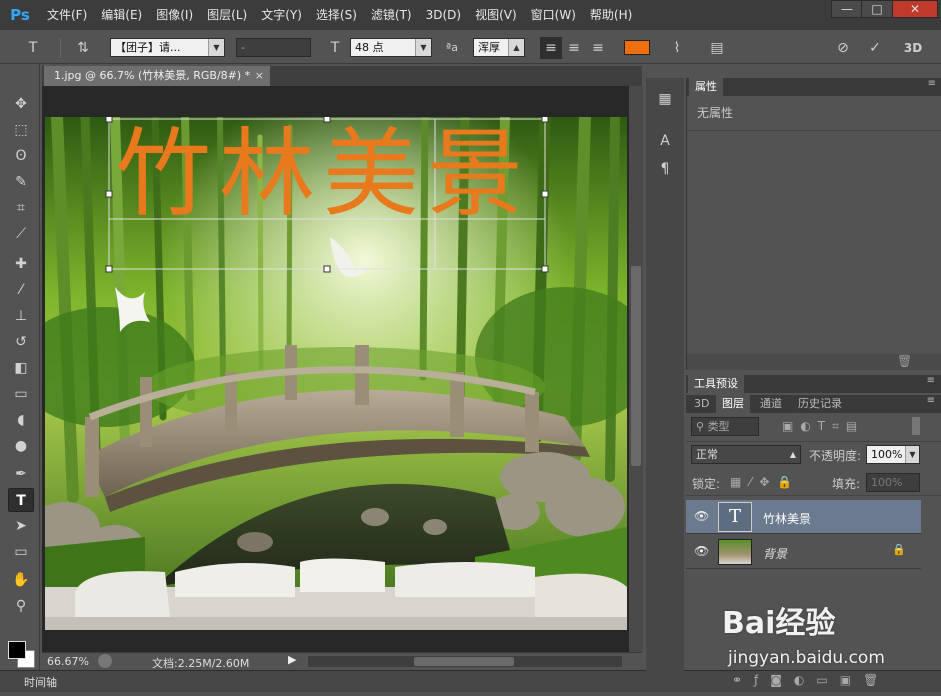  I want to click on horizontal-scrollbar, so click(465, 661).